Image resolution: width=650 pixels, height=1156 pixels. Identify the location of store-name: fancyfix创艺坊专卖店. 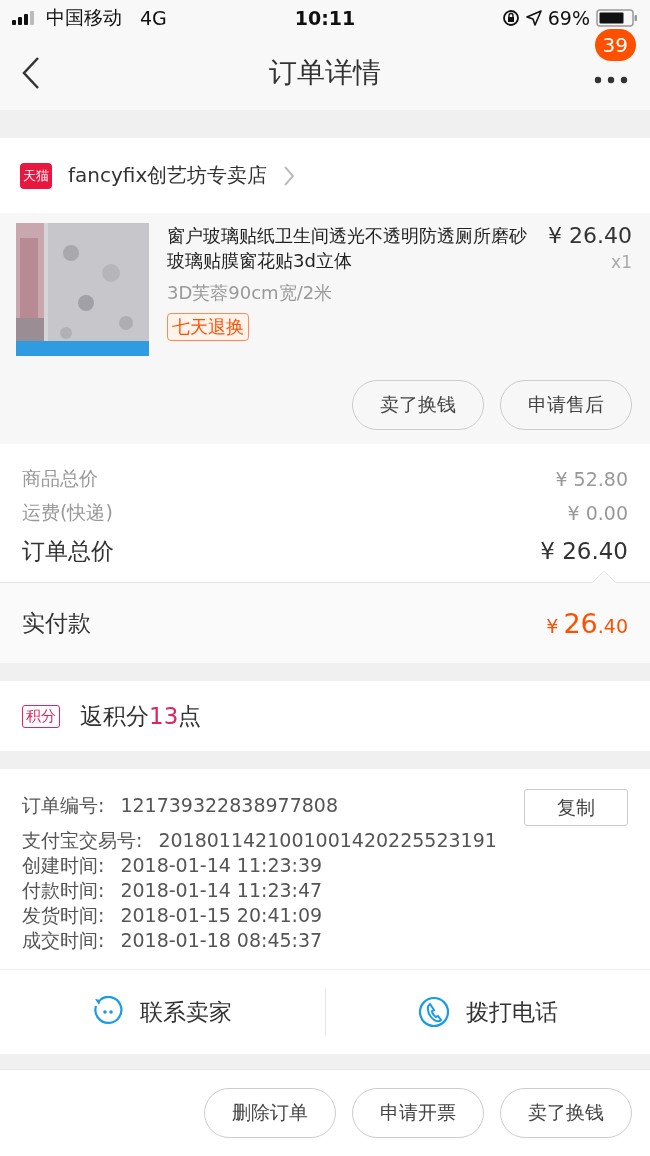
(168, 175).